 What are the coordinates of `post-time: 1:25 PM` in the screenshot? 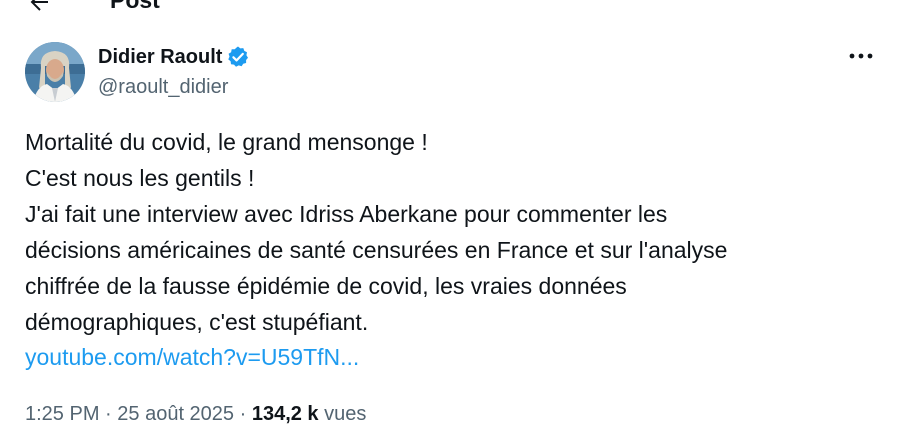 It's located at (62, 414).